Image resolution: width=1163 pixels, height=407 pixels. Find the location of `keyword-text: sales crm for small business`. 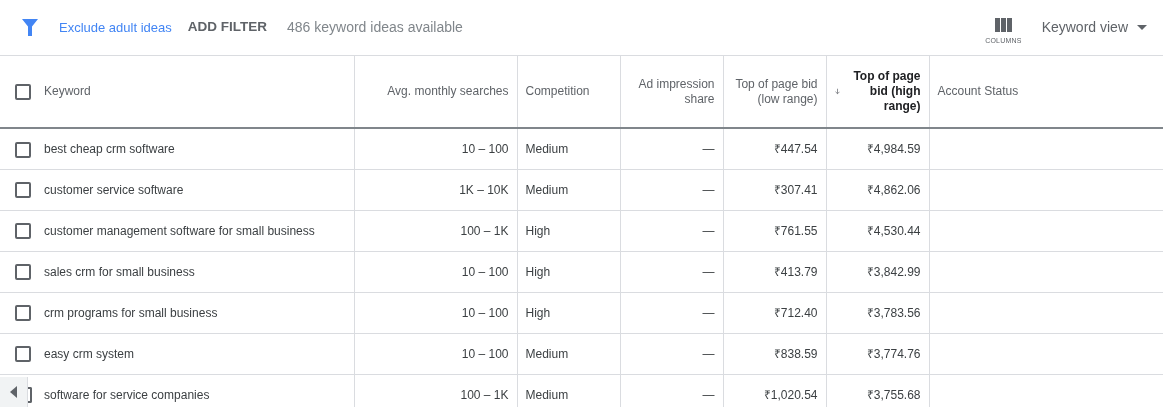

keyword-text: sales crm for small business is located at coordinates (119, 271).